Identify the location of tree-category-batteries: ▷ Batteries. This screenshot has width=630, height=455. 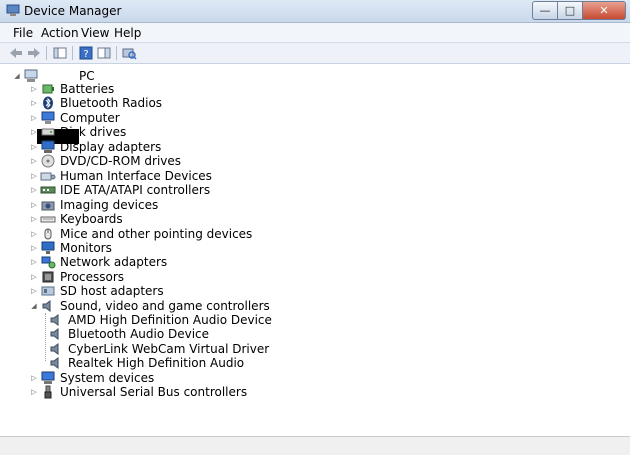
(72, 89).